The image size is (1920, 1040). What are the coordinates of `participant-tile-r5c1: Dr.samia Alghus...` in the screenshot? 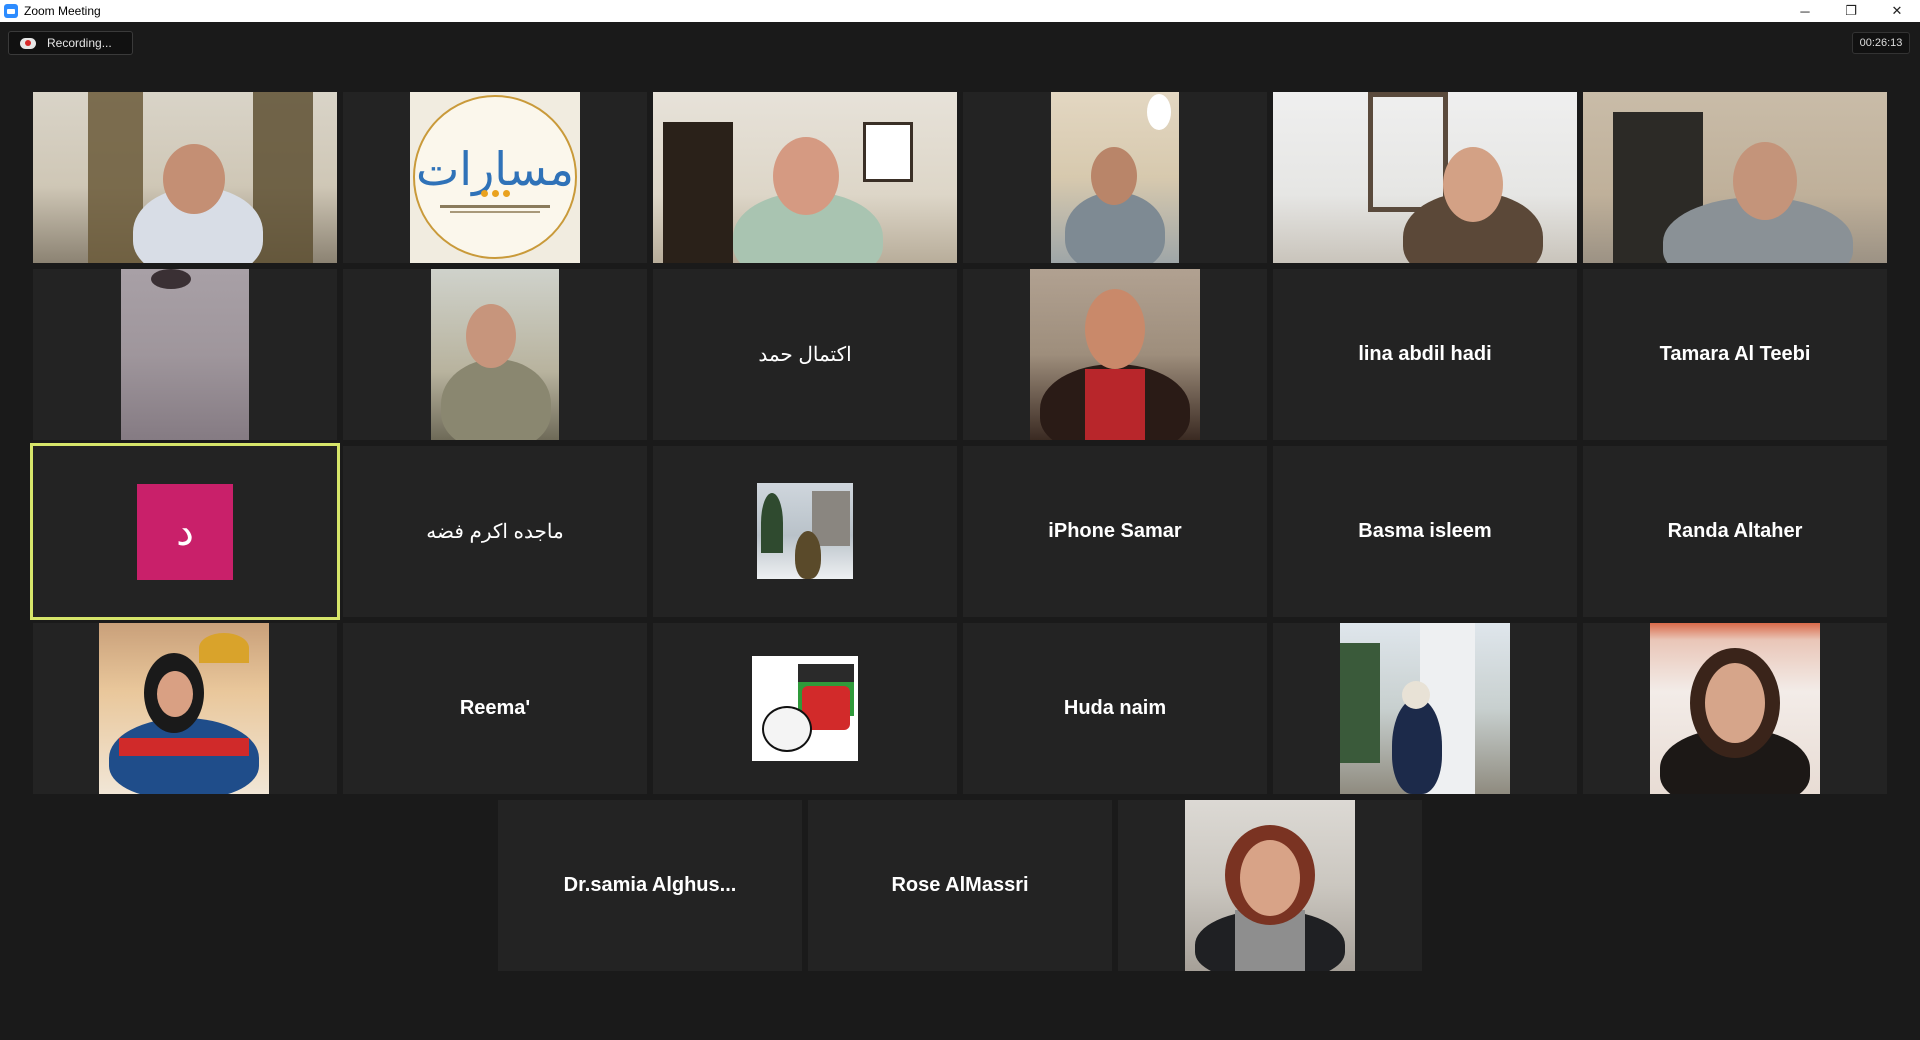 It's located at (650, 885).